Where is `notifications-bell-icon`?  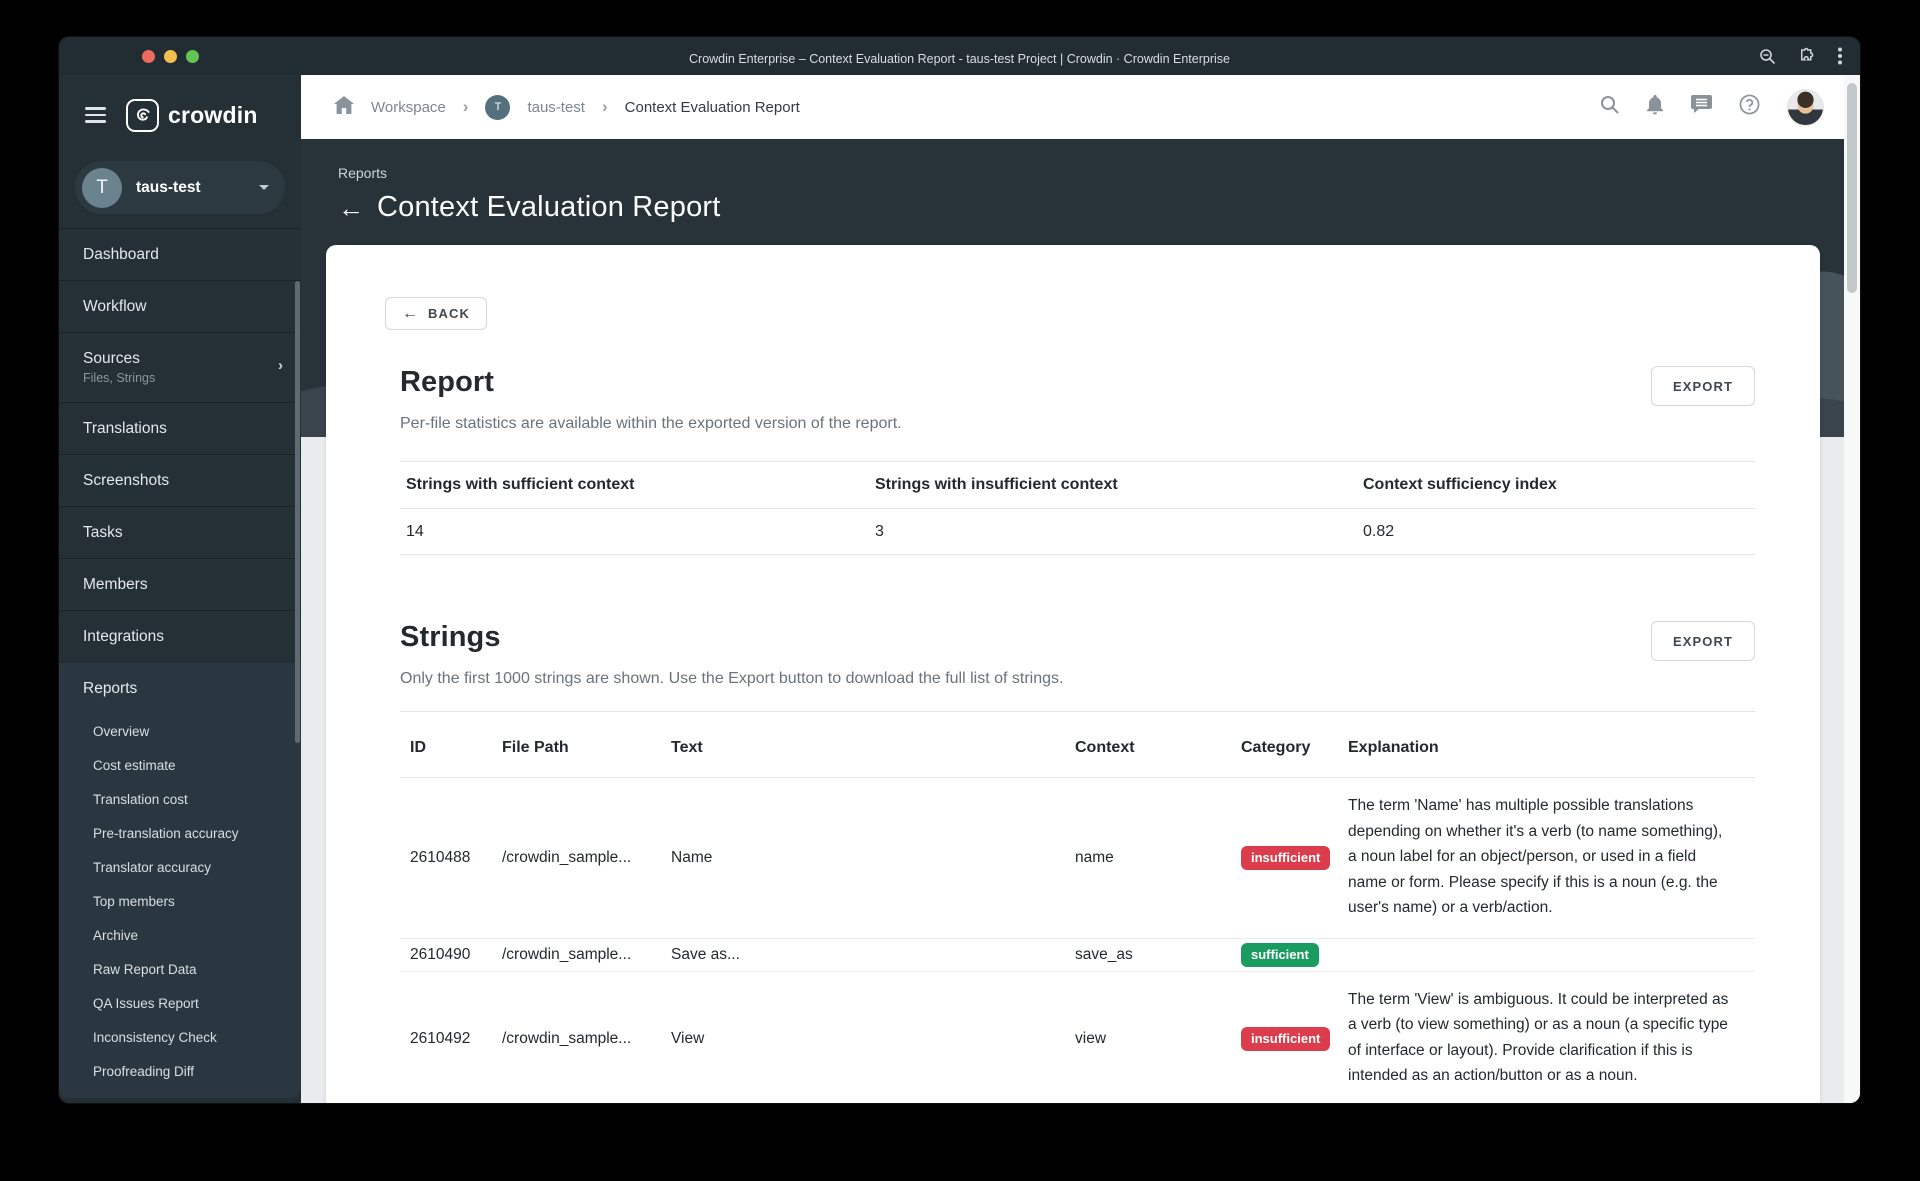 notifications-bell-icon is located at coordinates (1655, 107).